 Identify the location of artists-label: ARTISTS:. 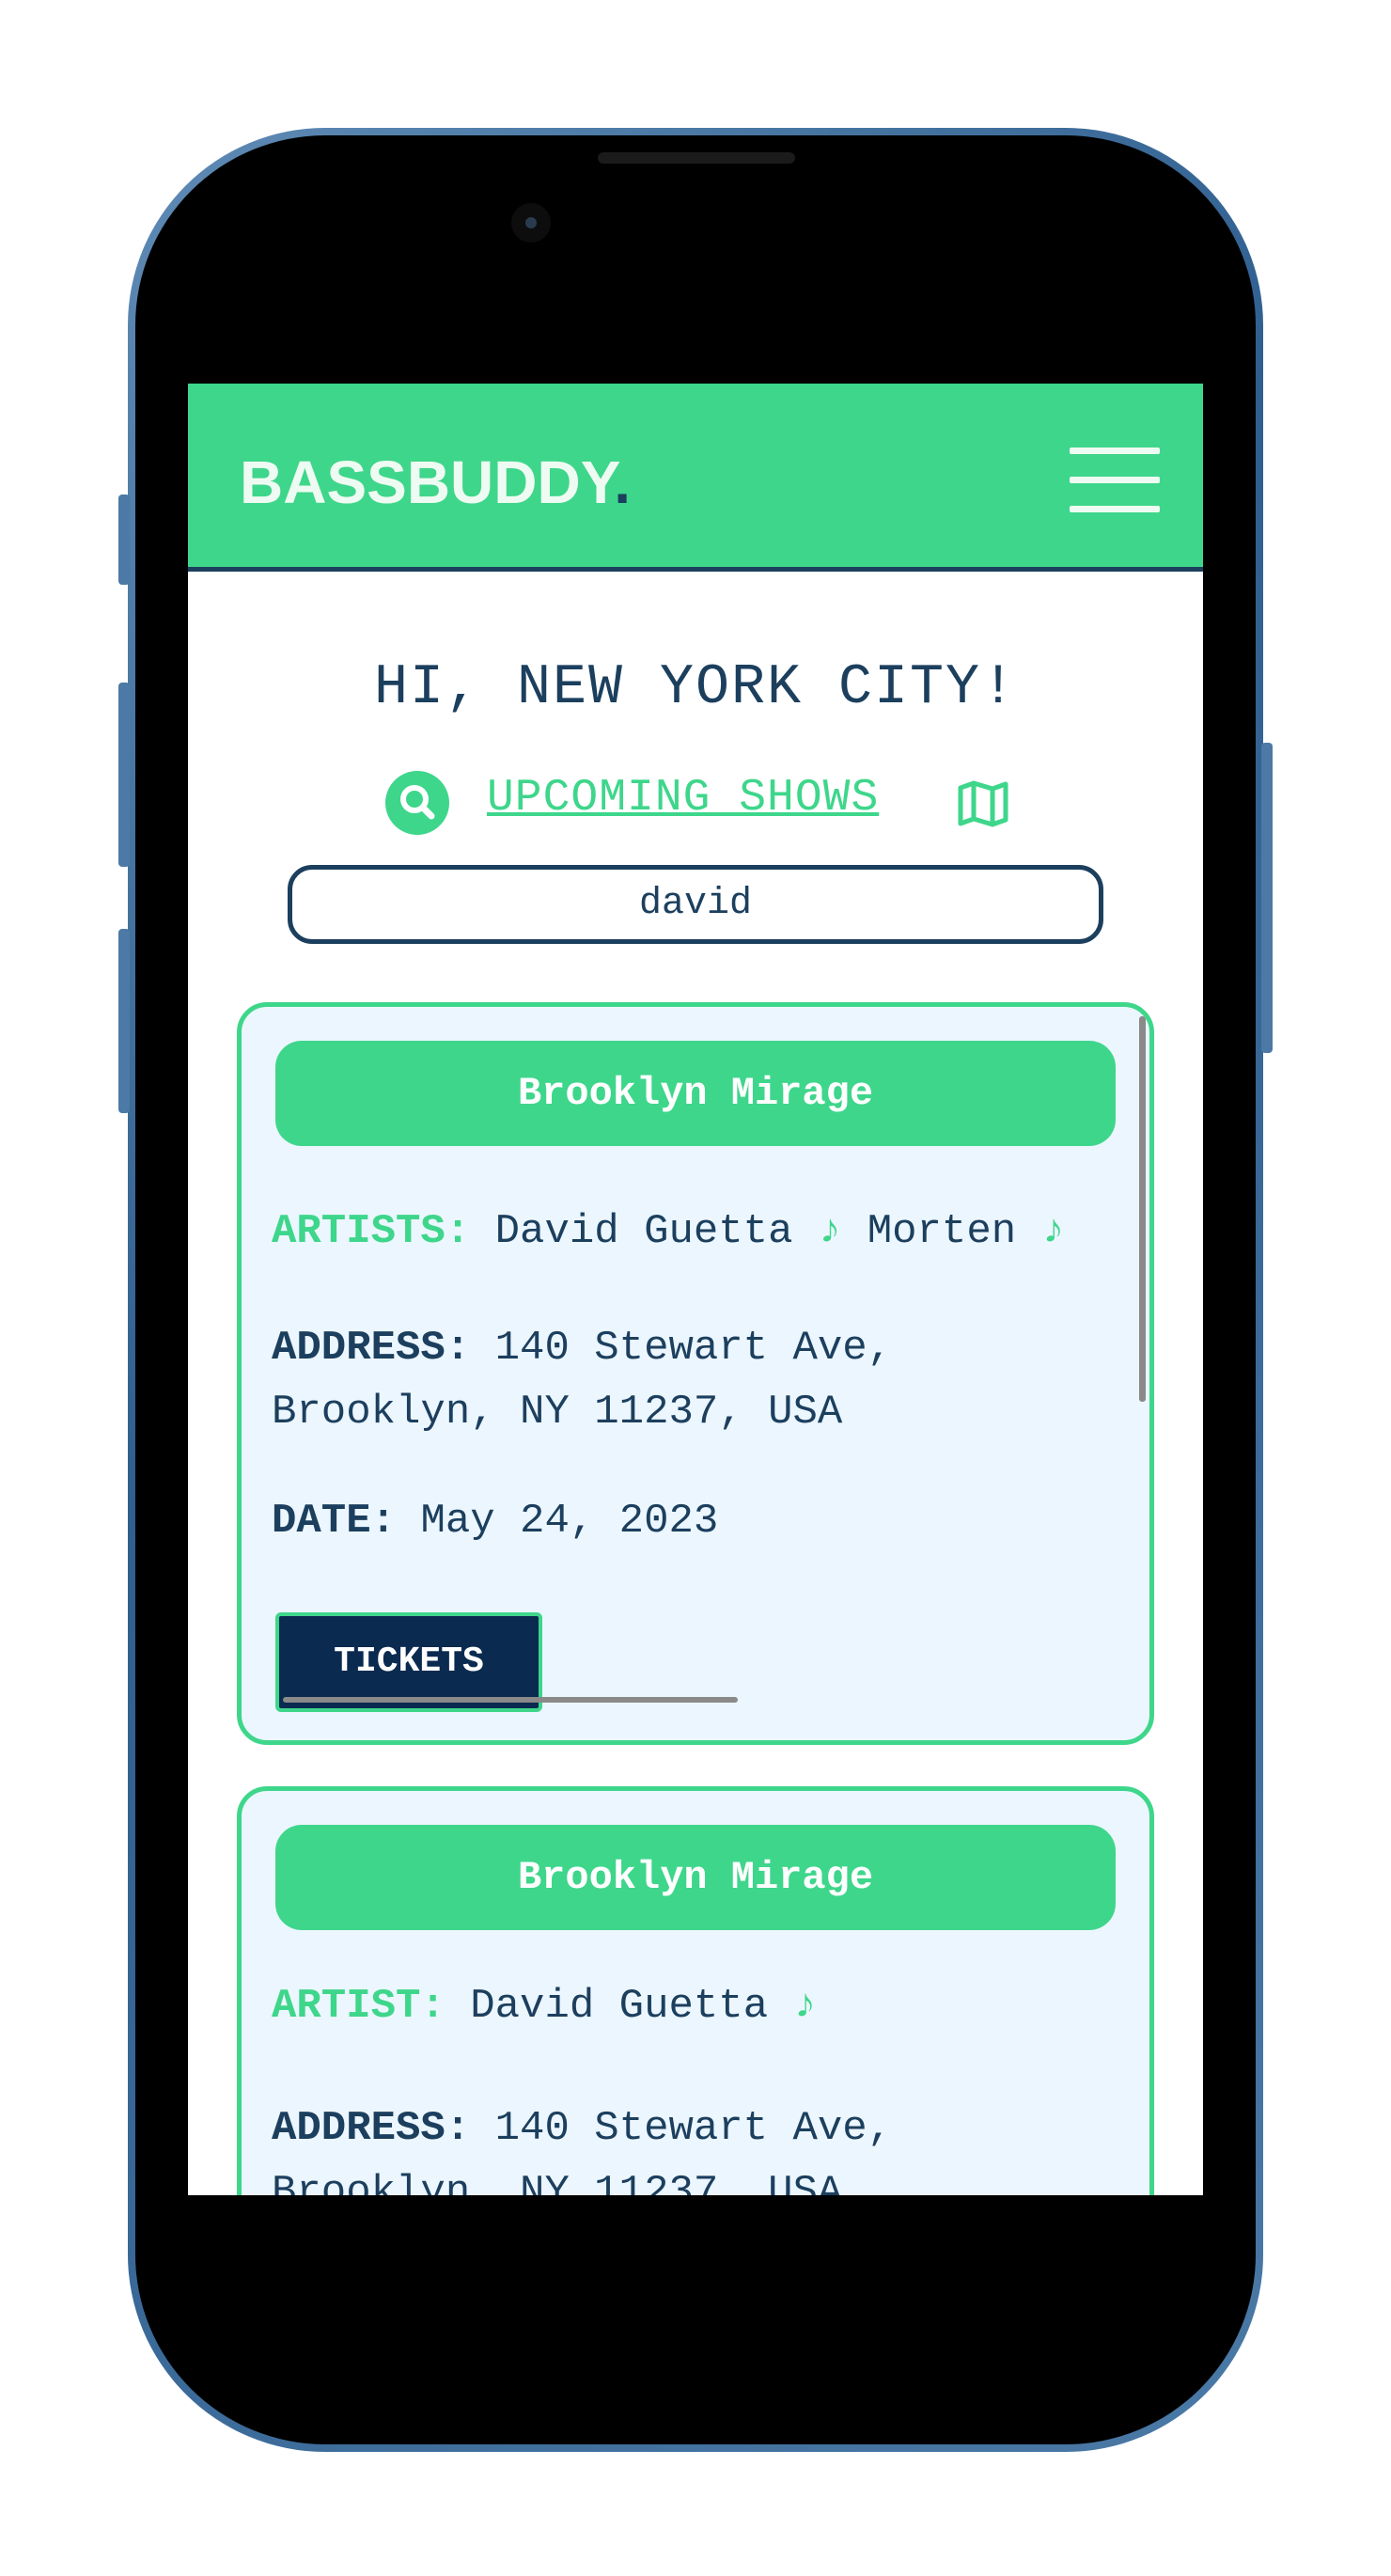
(371, 1232).